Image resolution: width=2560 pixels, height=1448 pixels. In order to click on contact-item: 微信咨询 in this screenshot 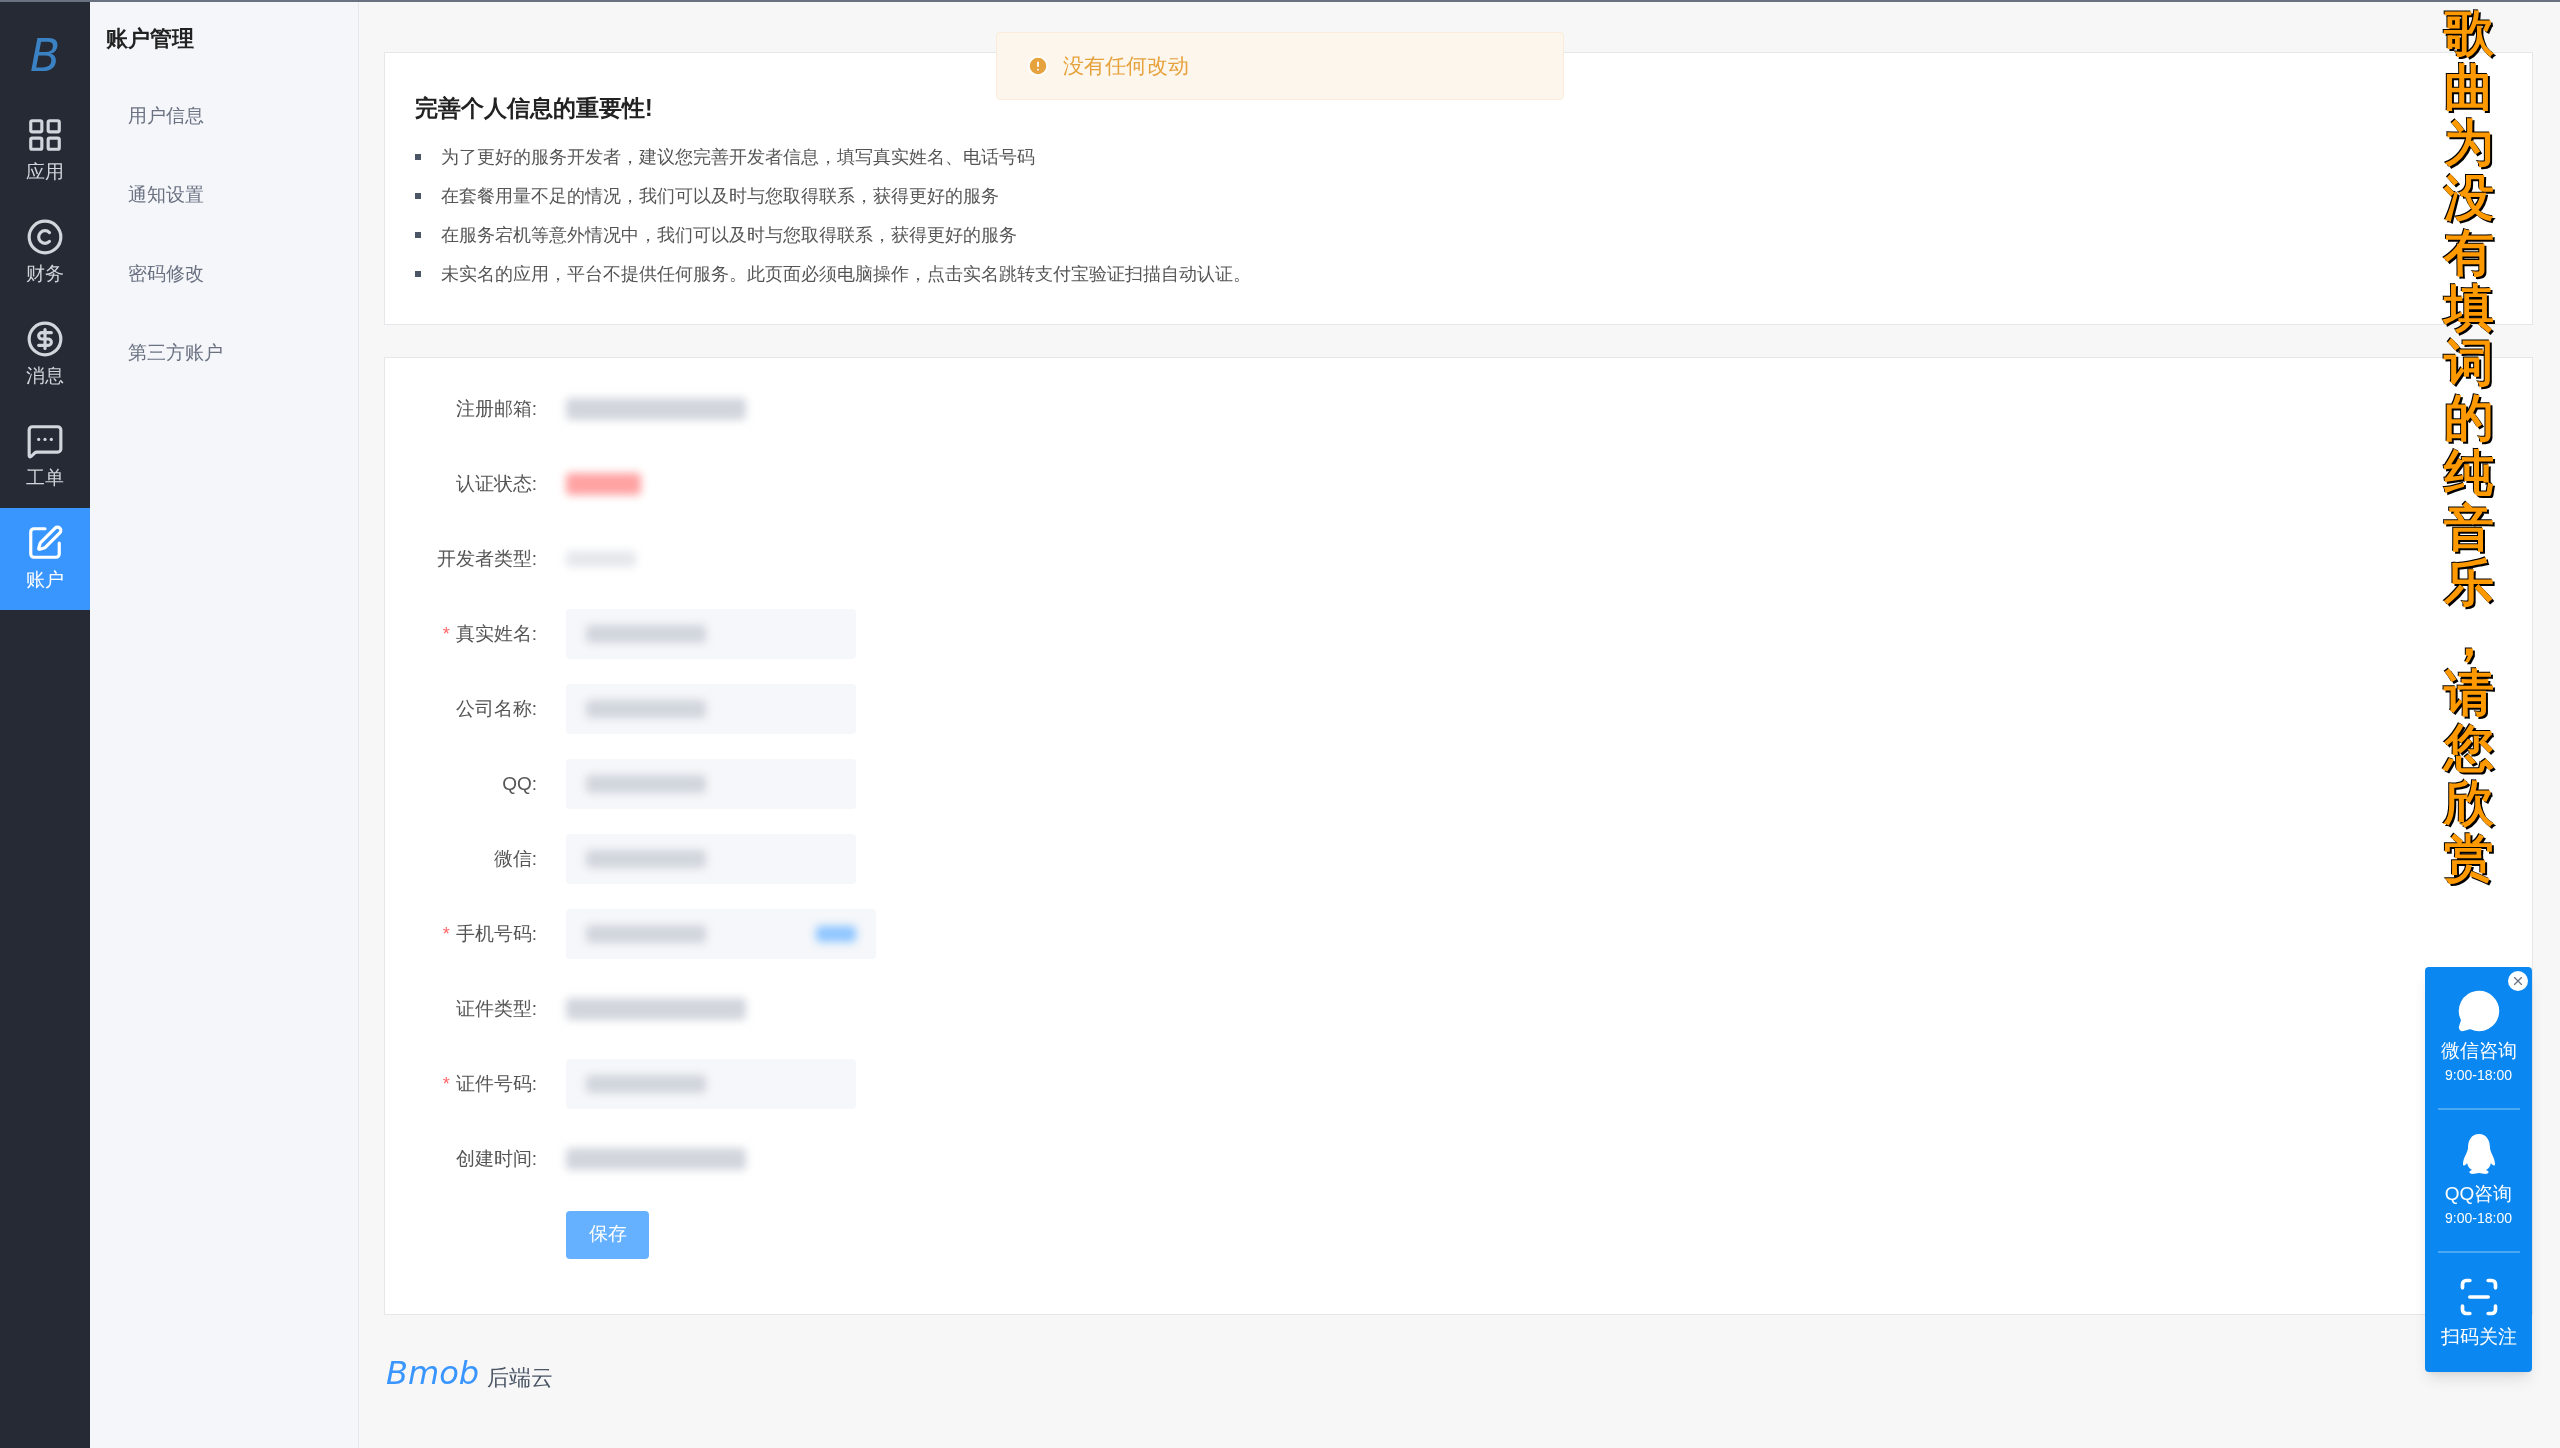, I will do `click(2478, 1026)`.